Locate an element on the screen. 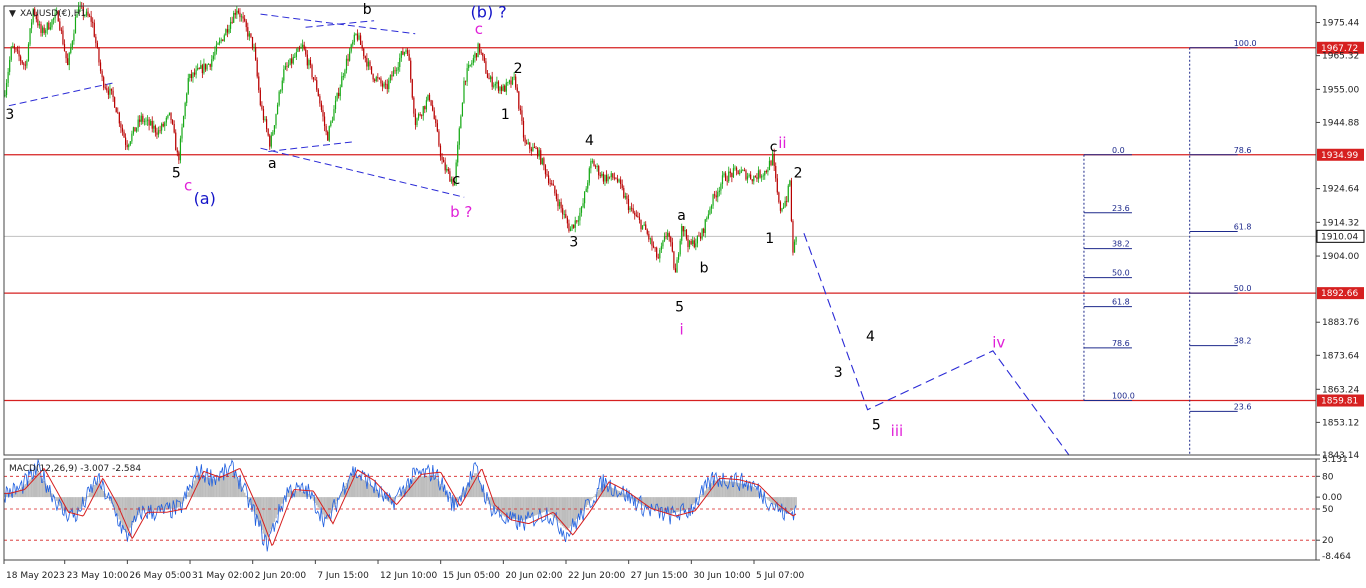  x-tick-label-2: 26 May 05:00 is located at coordinates (160, 576).